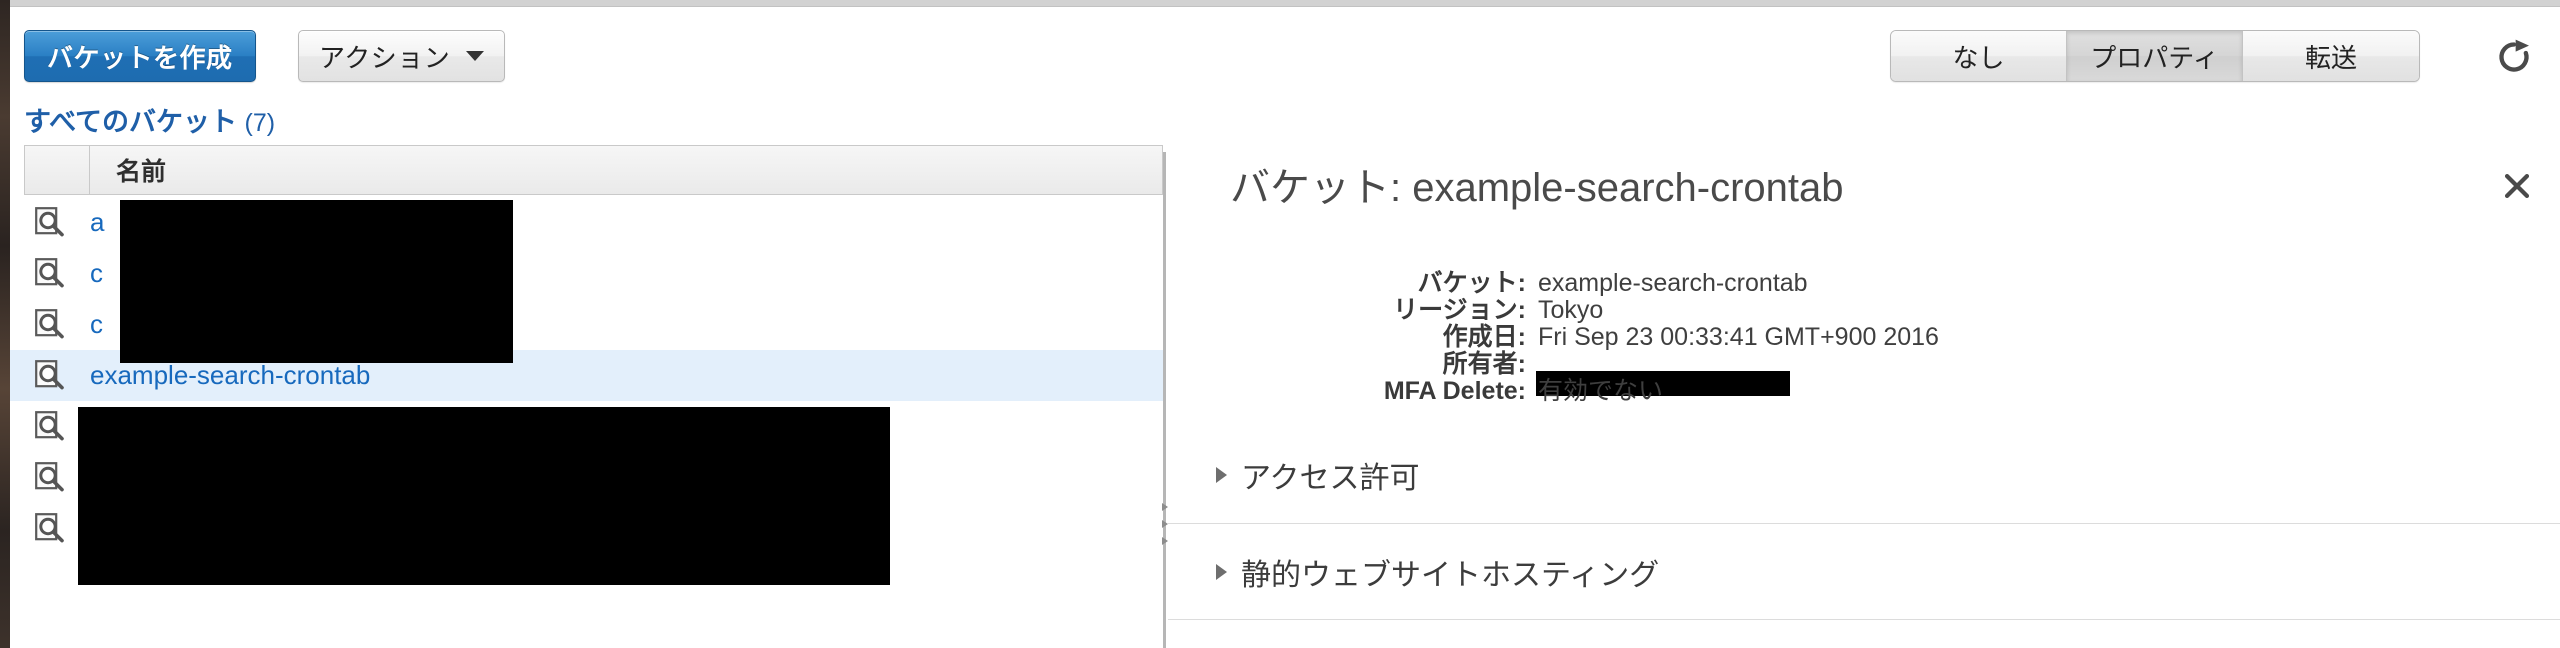 The width and height of the screenshot is (2560, 648). What do you see at coordinates (1864, 280) in the screenshot?
I see `property-row: バケット: example-search-crontab` at bounding box center [1864, 280].